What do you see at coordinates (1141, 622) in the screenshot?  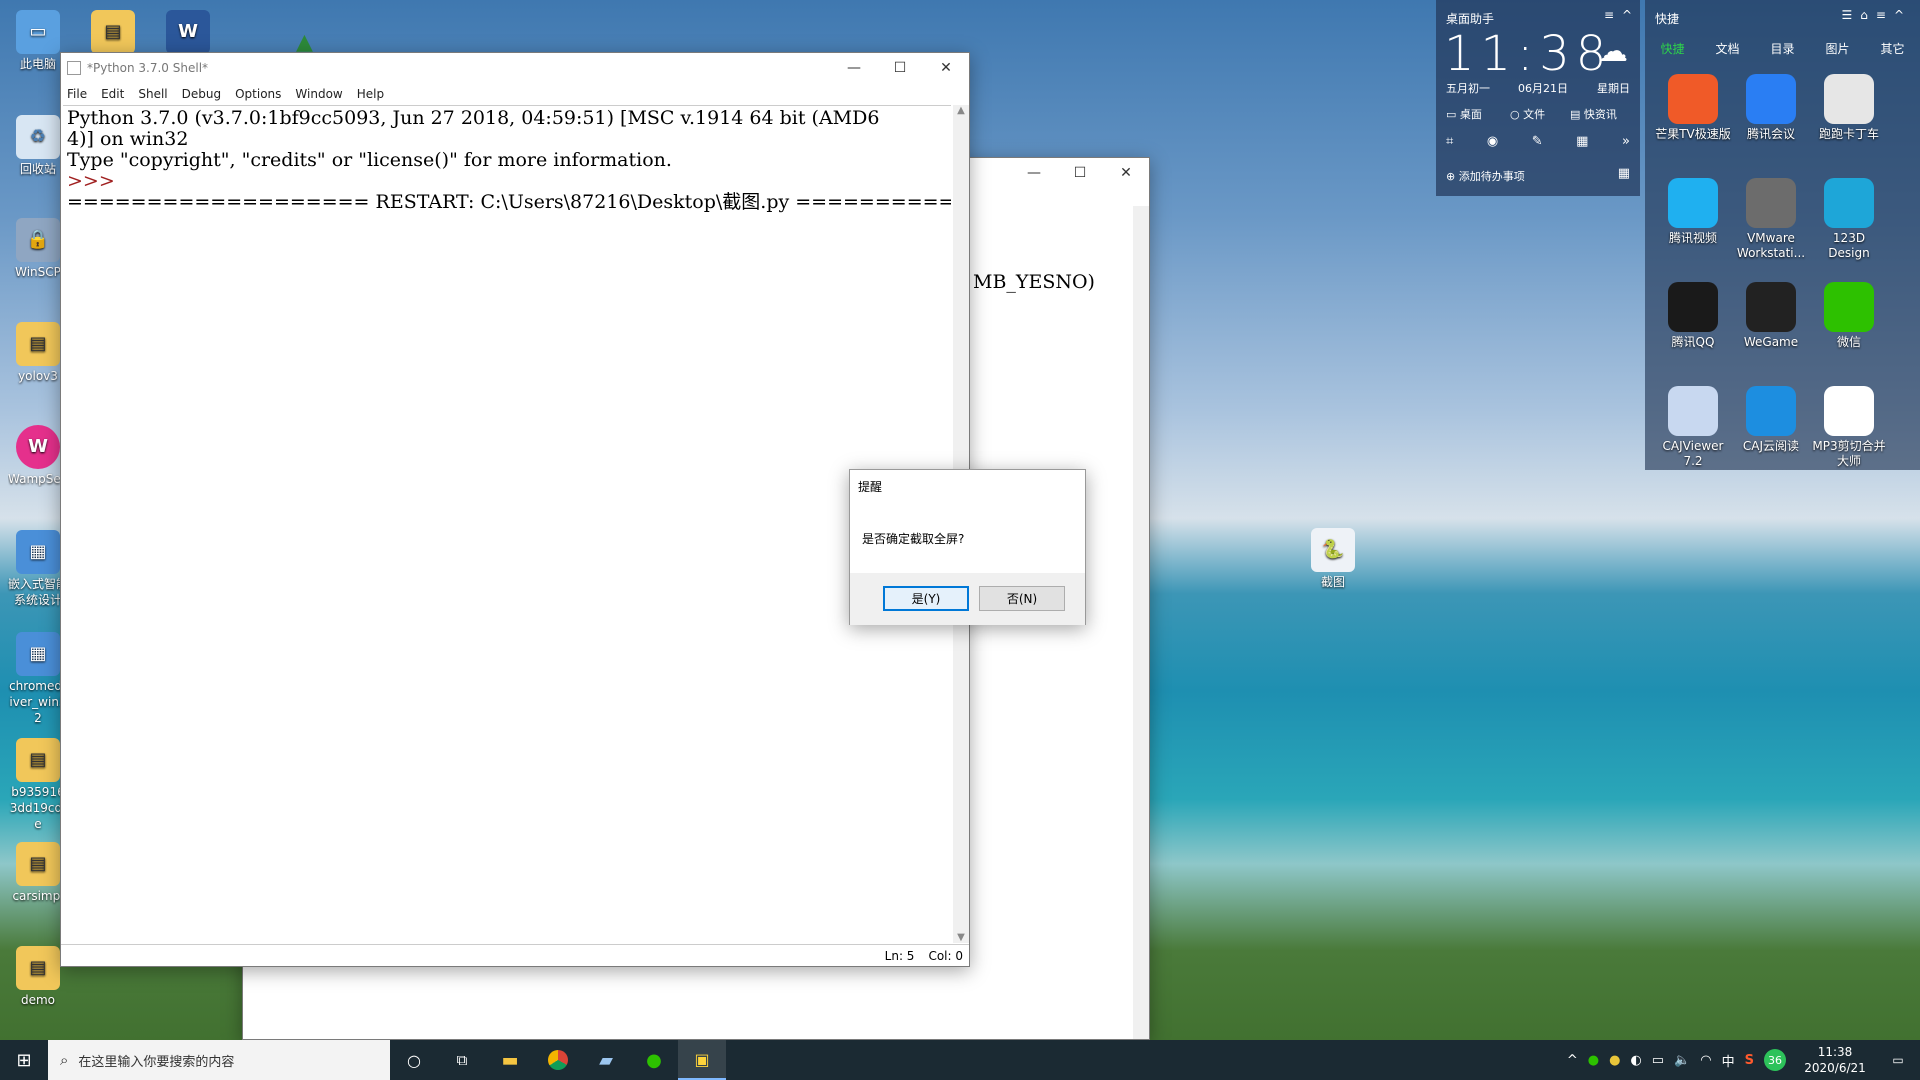 I see `vertical-scrollbar` at bounding box center [1141, 622].